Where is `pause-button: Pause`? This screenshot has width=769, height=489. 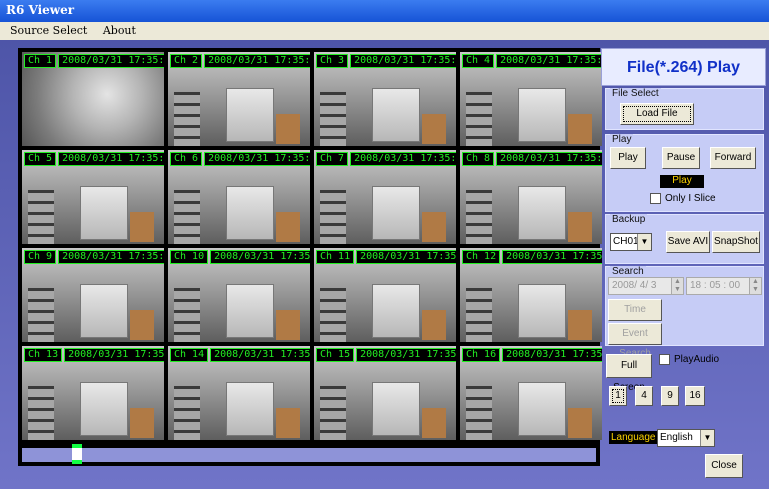 pause-button: Pause is located at coordinates (681, 158).